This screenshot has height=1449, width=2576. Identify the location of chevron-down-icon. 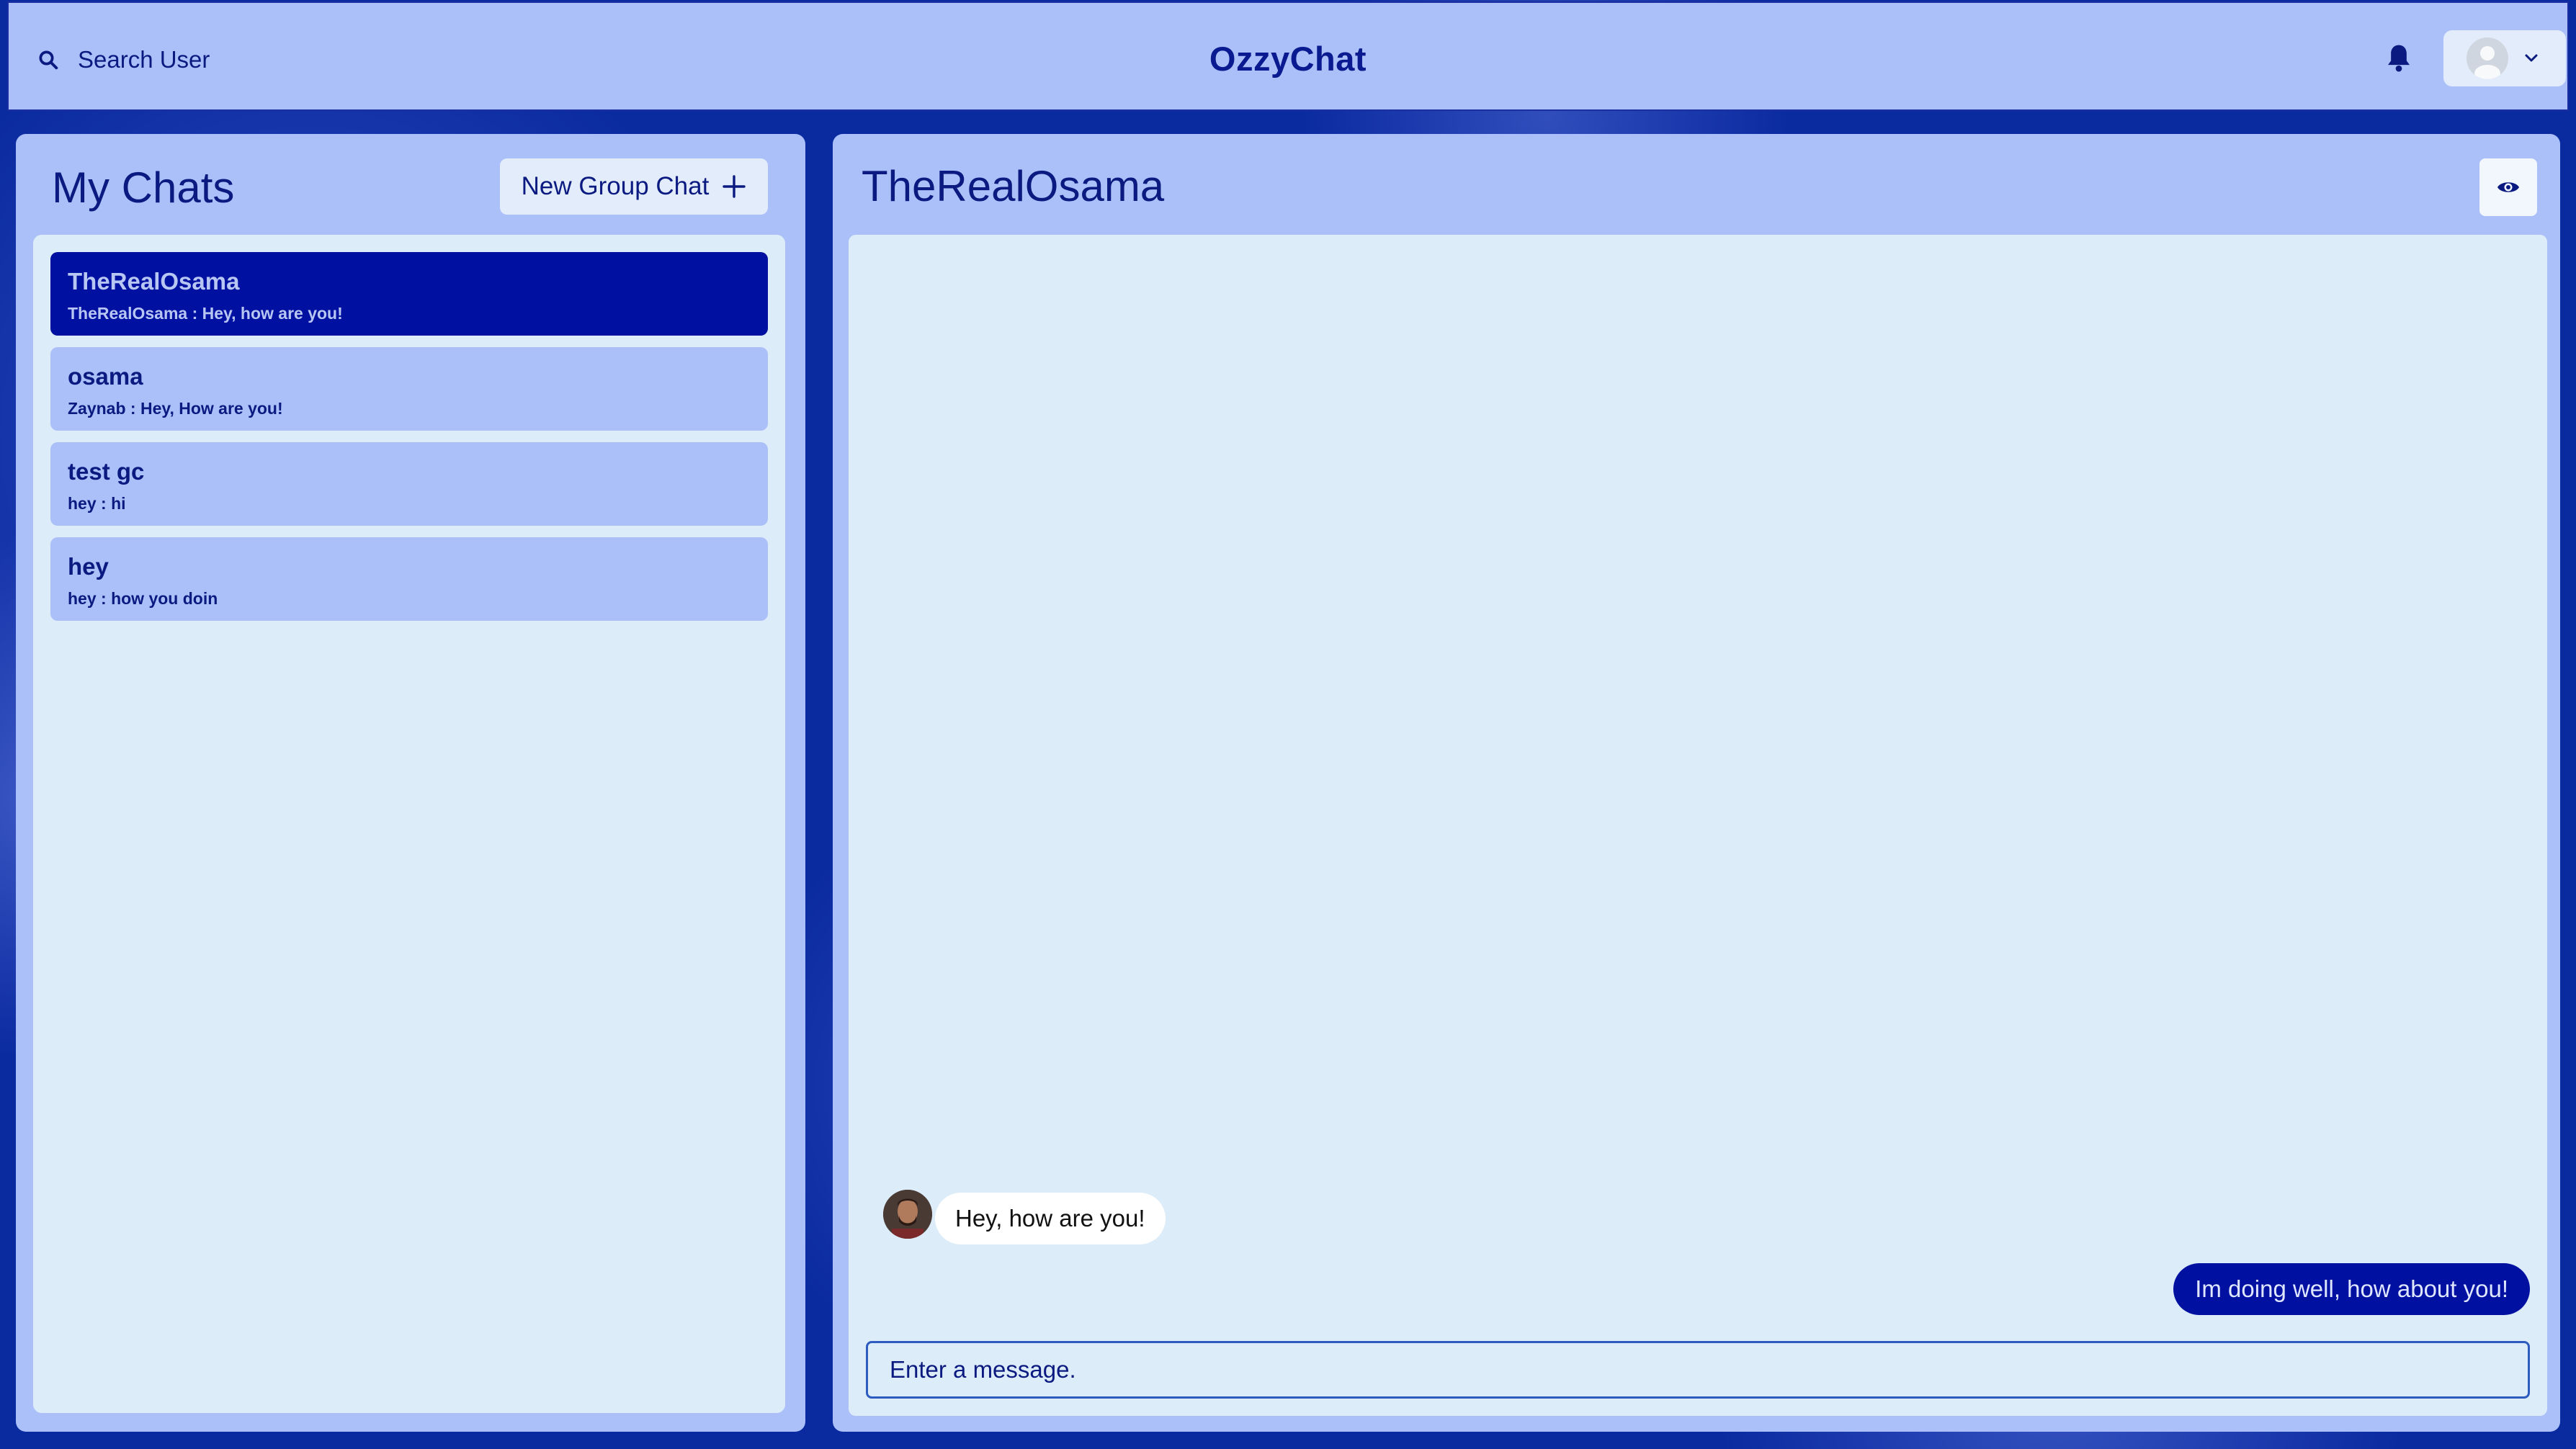
(2531, 58).